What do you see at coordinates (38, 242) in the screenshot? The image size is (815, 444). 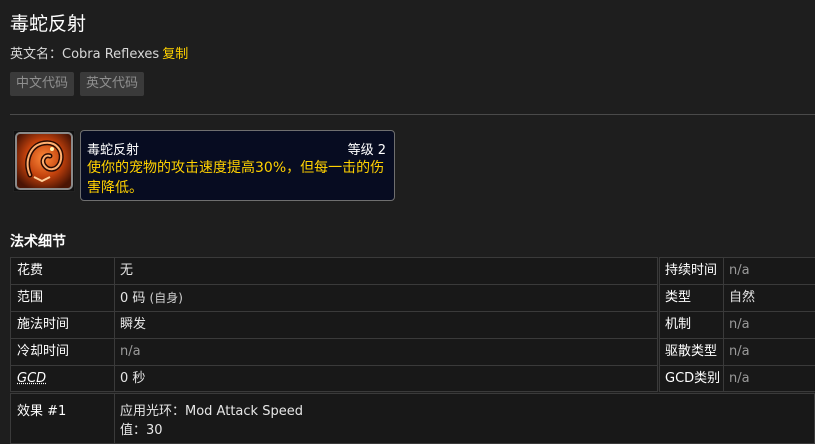 I see `section-title: 法术细节` at bounding box center [38, 242].